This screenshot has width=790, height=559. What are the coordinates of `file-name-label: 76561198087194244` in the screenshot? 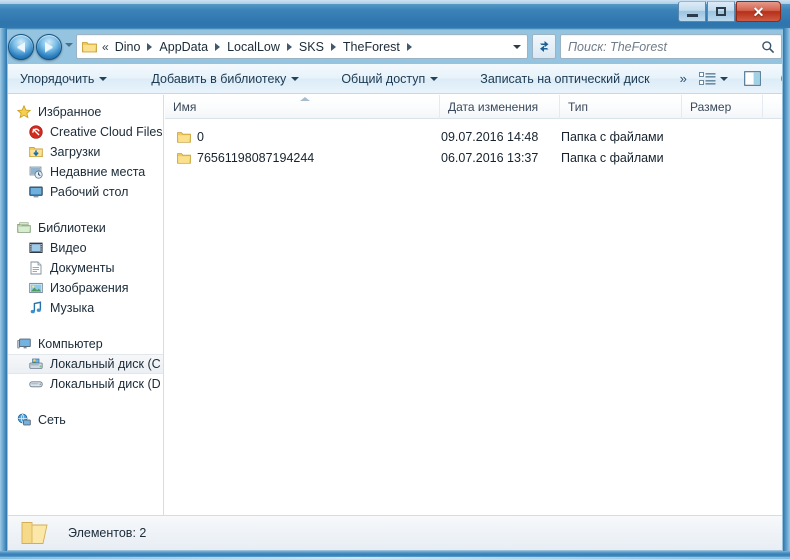 It's located at (256, 157).